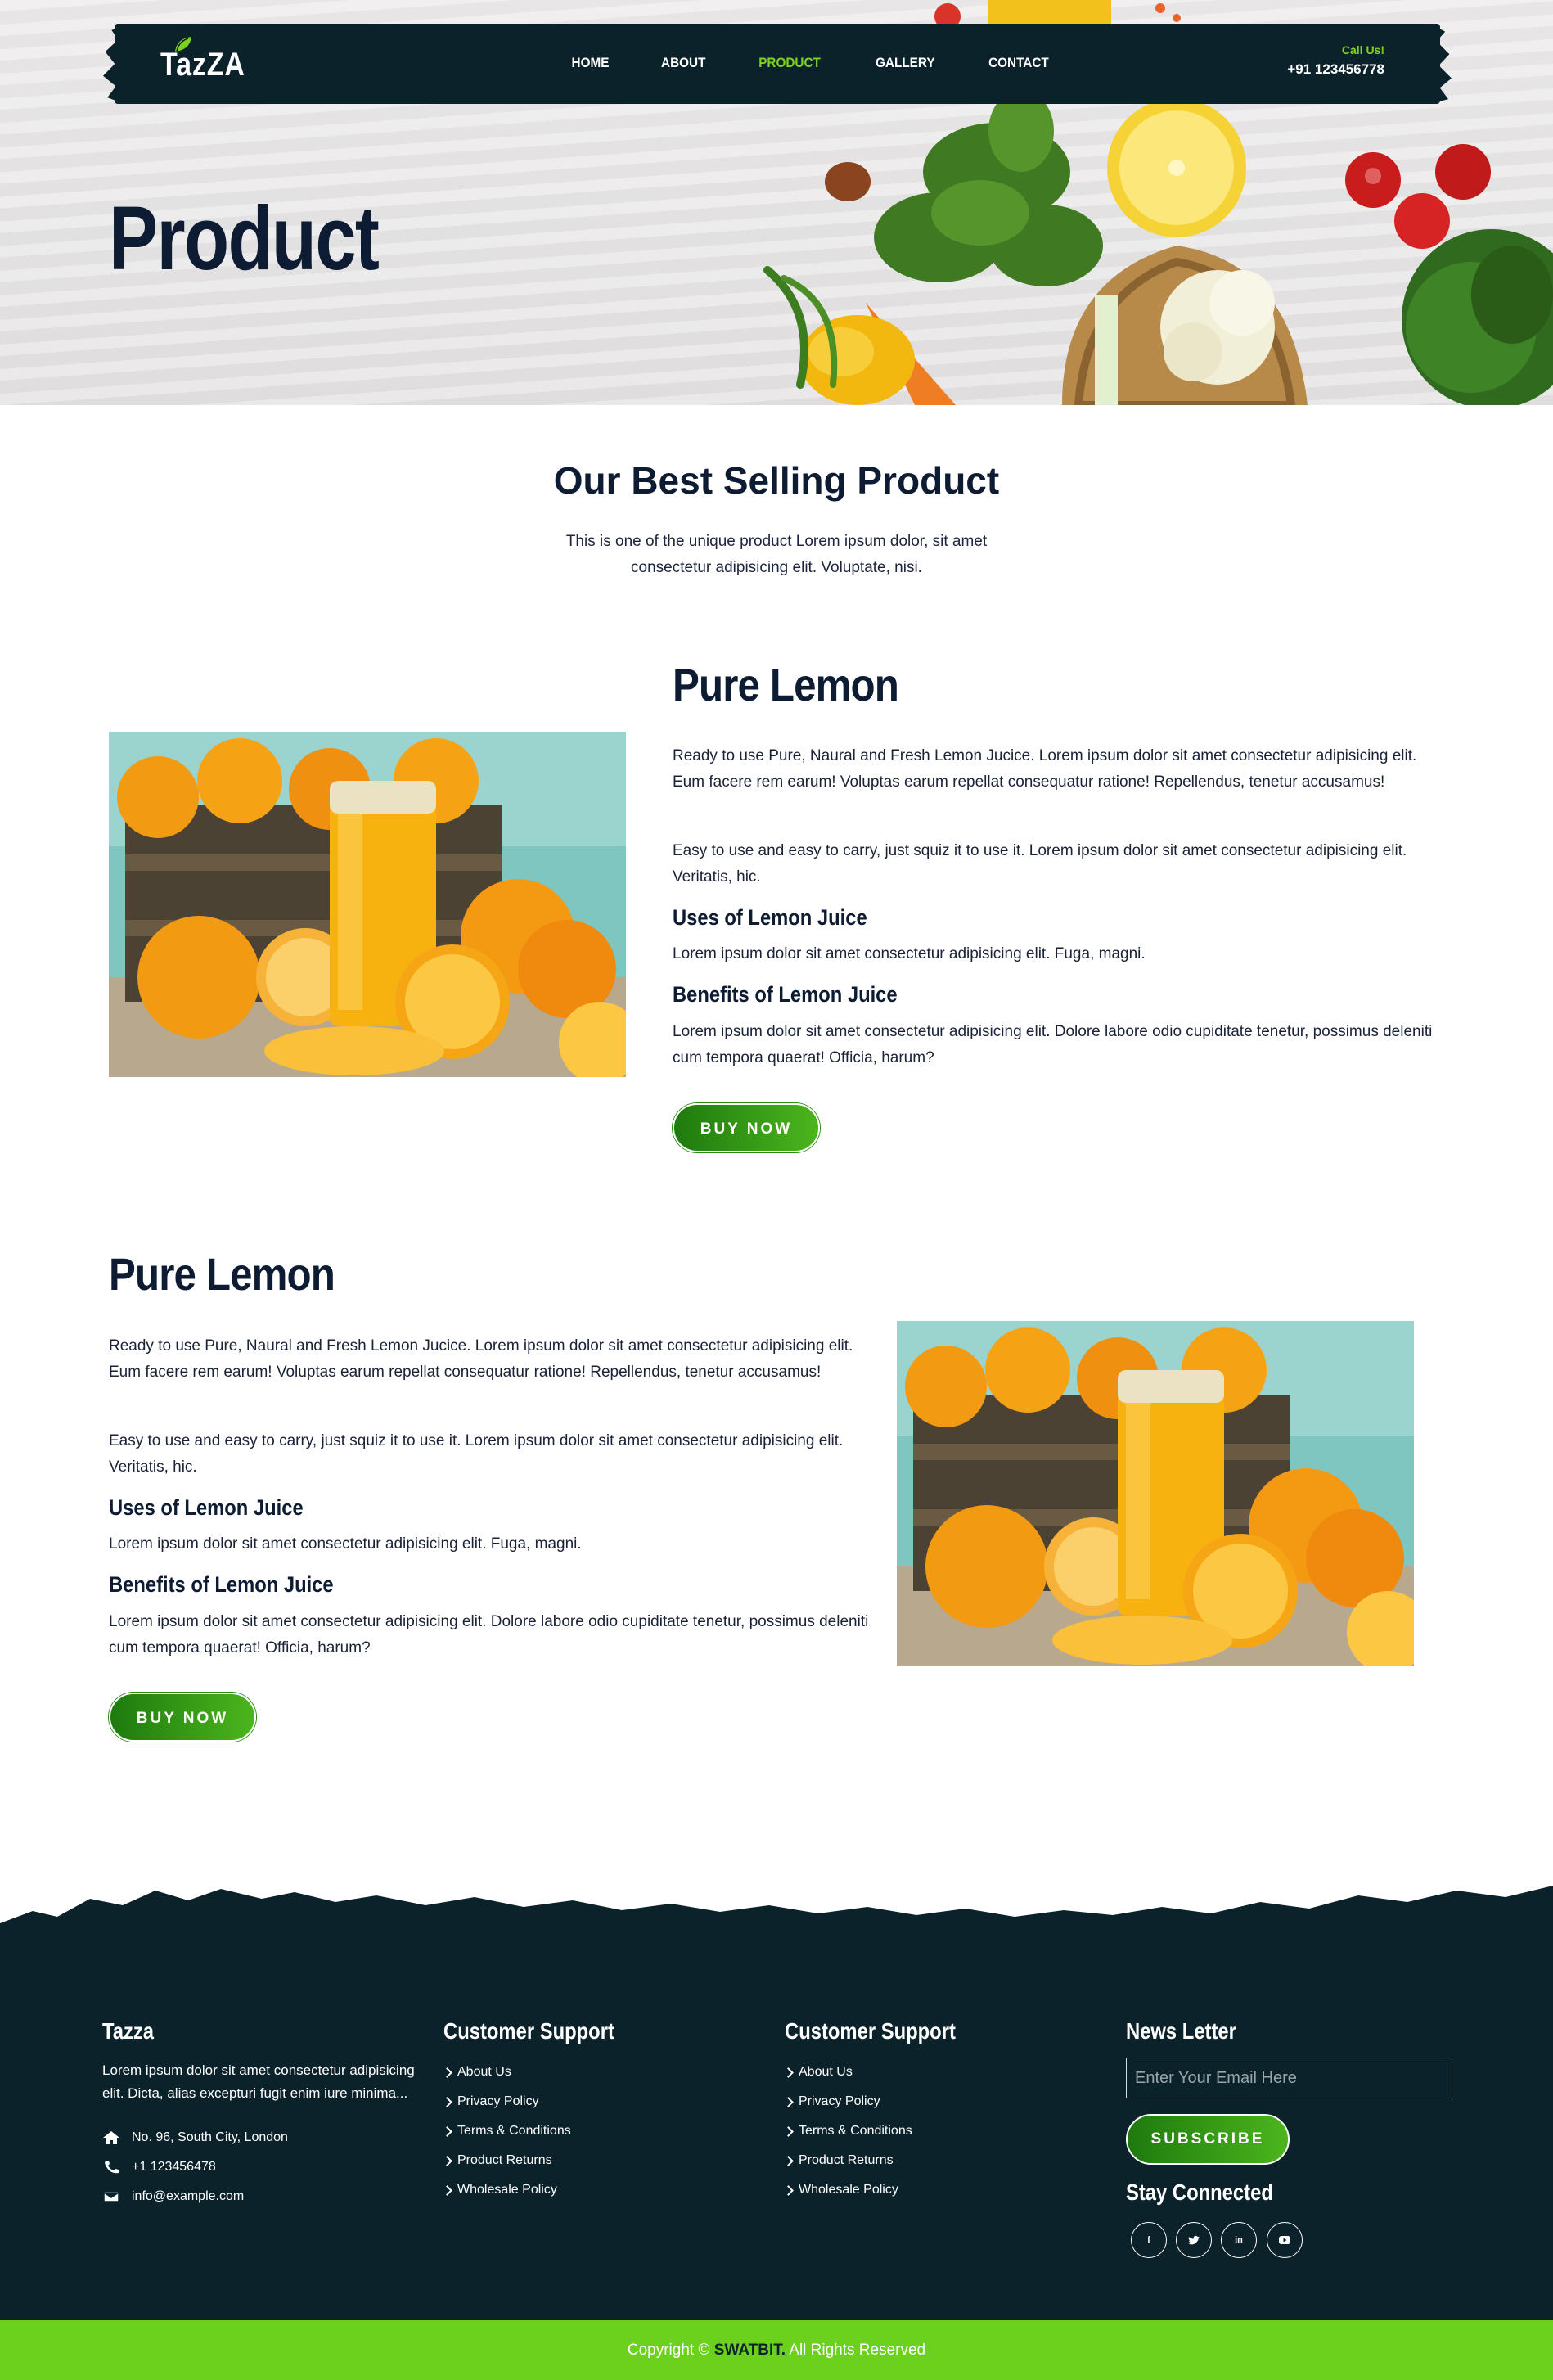 The width and height of the screenshot is (1553, 2380). What do you see at coordinates (183, 45) in the screenshot?
I see `leaf-icon` at bounding box center [183, 45].